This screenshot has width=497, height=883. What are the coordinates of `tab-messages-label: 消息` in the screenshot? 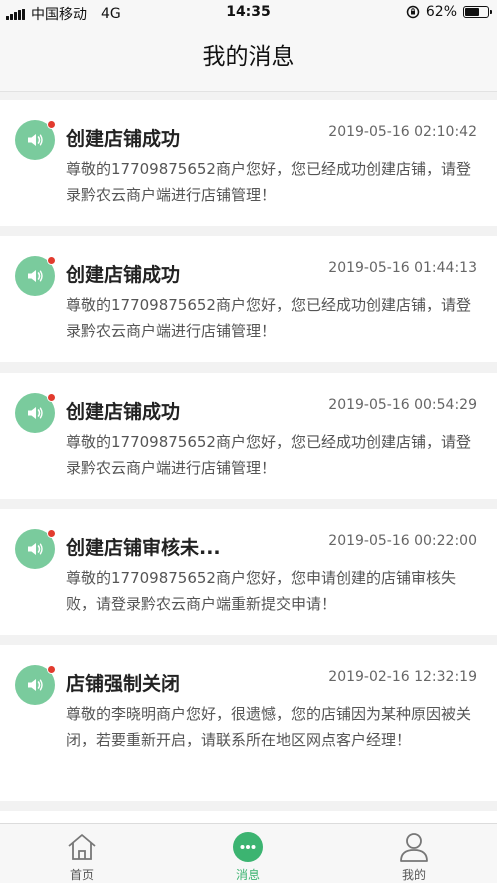 It's located at (247, 875).